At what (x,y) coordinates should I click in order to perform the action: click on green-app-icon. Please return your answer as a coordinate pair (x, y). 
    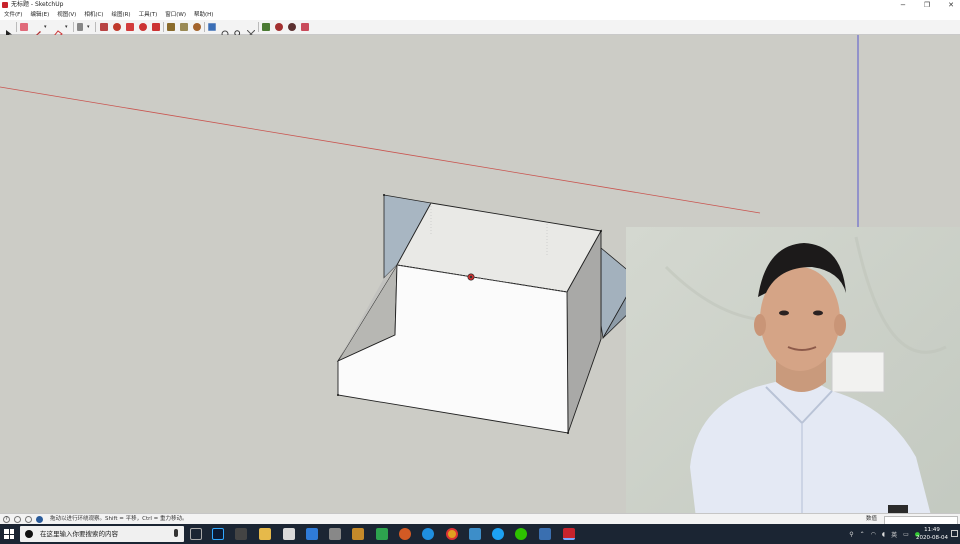
    Looking at the image, I should click on (382, 534).